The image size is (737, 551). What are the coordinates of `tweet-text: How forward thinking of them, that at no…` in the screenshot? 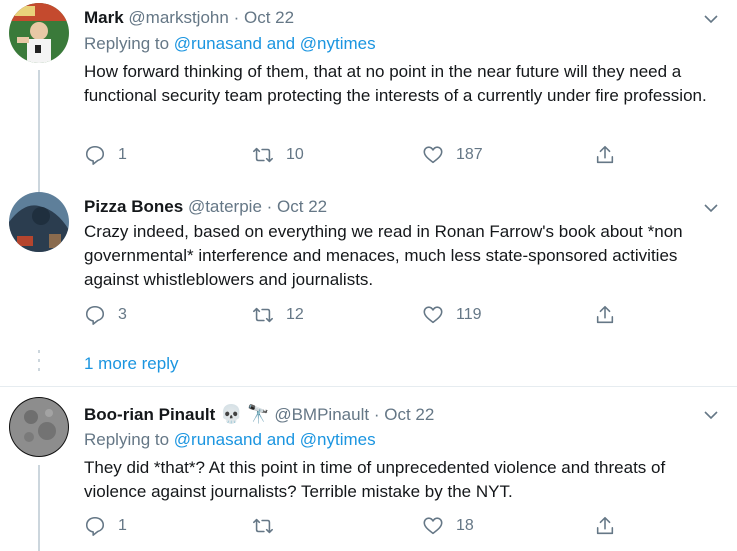 It's located at (395, 83).